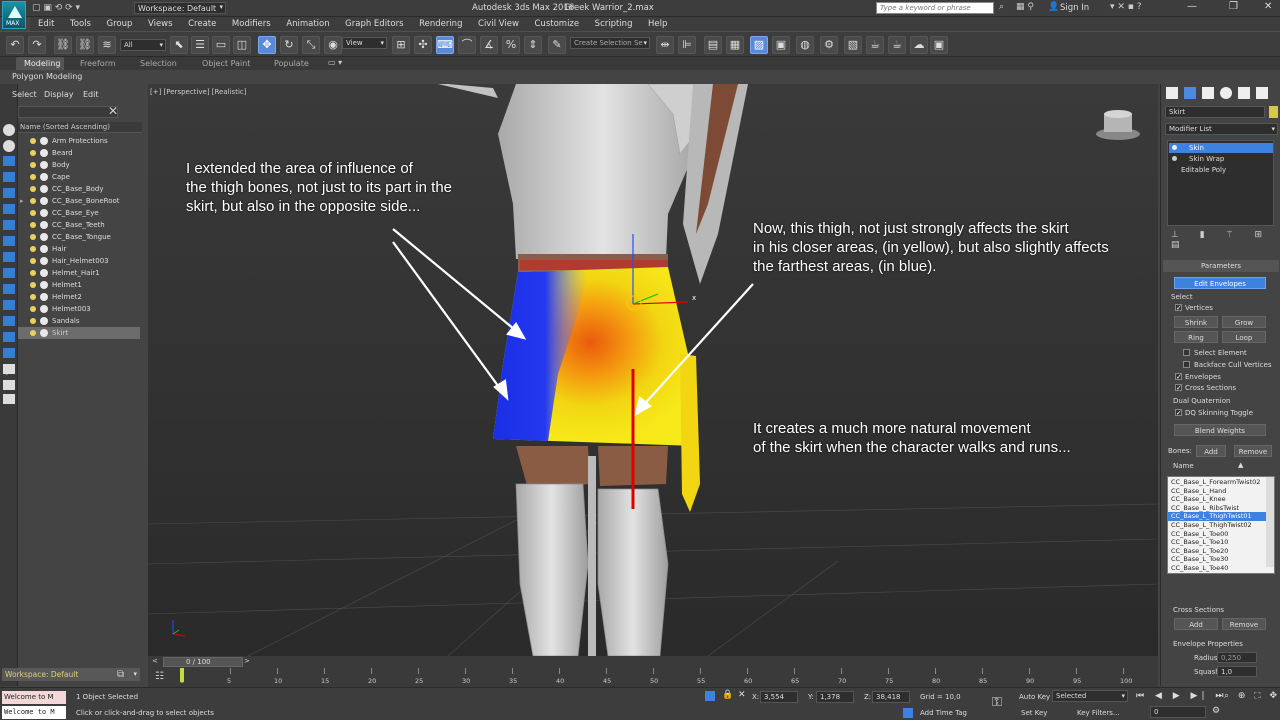 This screenshot has height=720, width=1280. I want to click on viewport-nav-icons: ⌕ ⊕ ⛶ ✥, so click(1252, 696).